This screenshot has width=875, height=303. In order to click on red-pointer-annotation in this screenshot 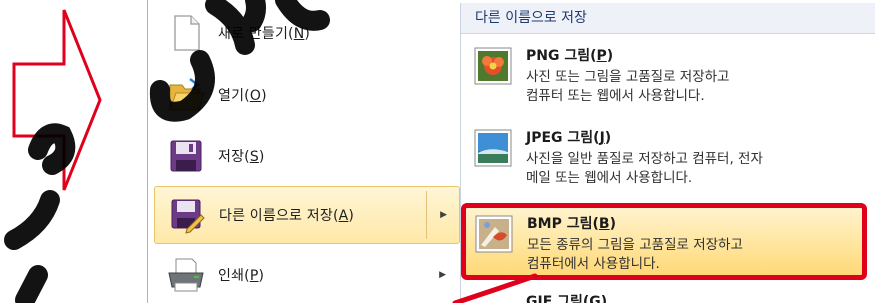, I will do `click(495, 288)`.